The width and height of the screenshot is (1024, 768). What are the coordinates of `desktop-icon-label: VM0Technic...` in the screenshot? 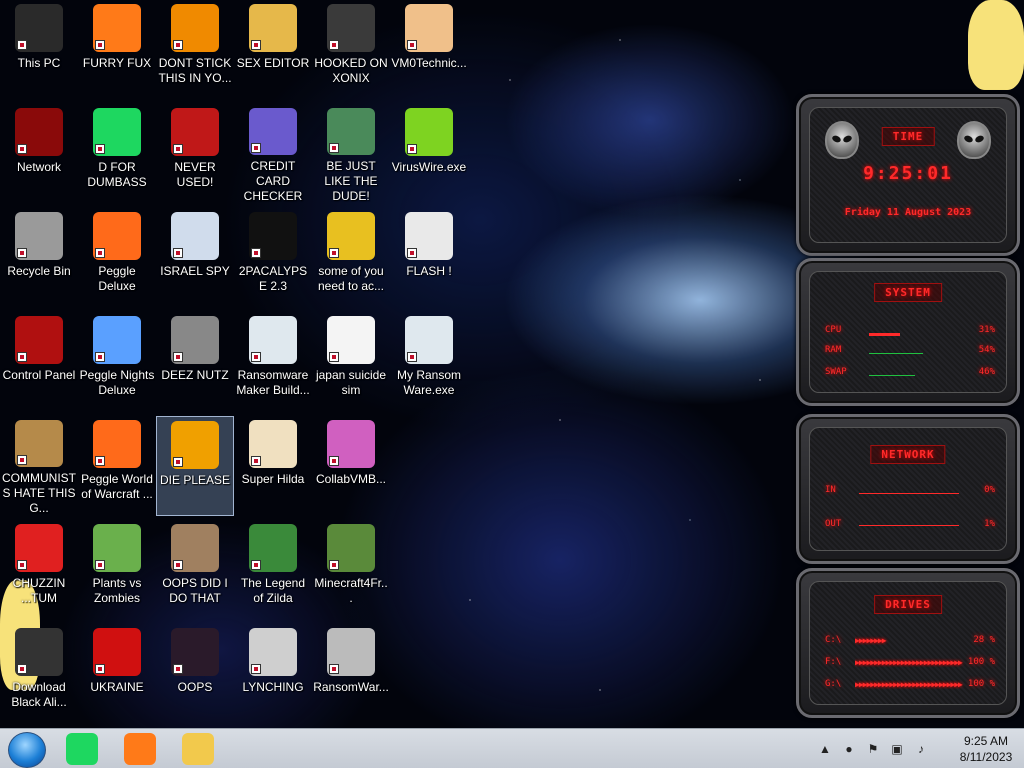 It's located at (429, 63).